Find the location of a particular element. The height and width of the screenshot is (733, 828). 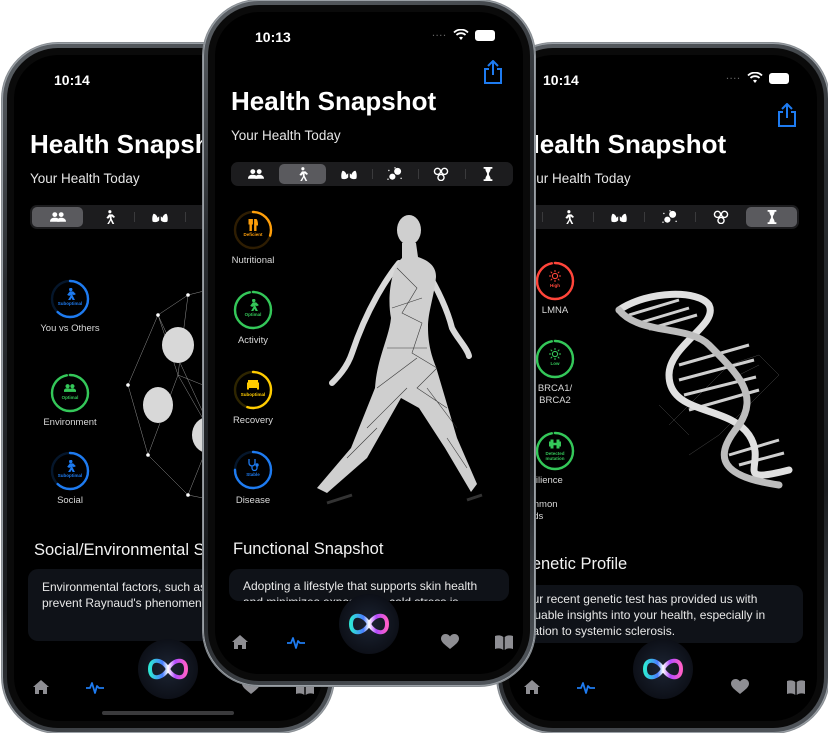

status-time: 10:14 is located at coordinates (561, 80).